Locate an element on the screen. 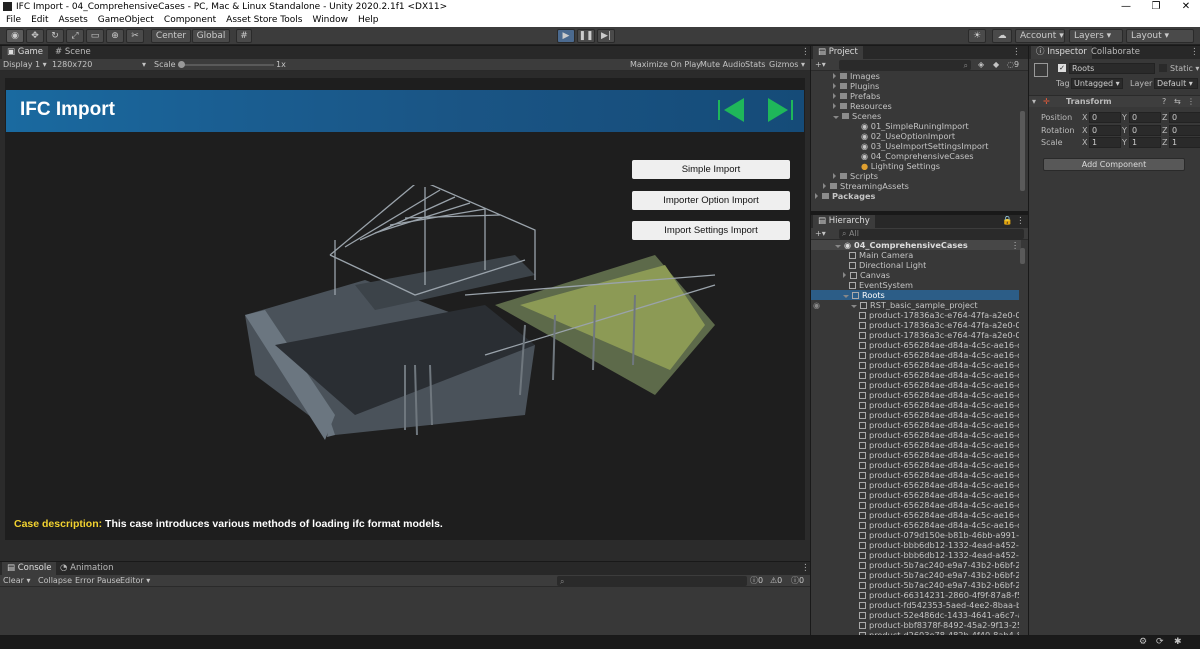  maximize-icon: ❐ is located at coordinates (1156, 7).